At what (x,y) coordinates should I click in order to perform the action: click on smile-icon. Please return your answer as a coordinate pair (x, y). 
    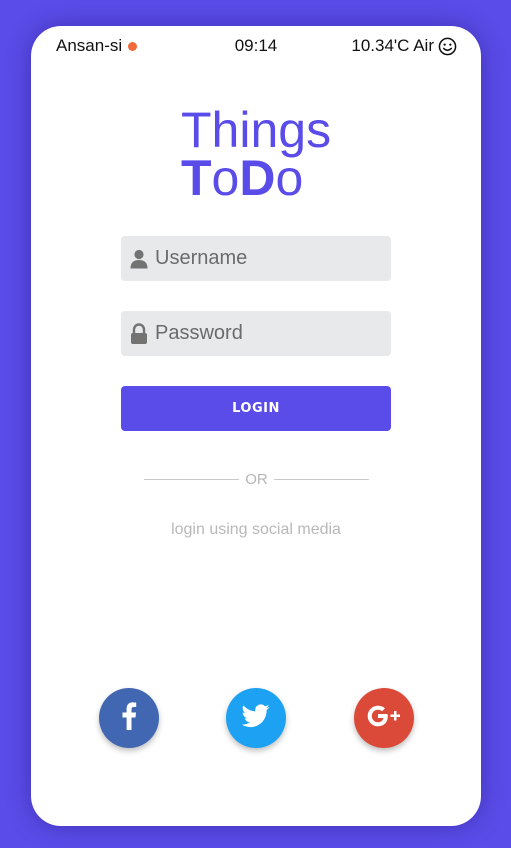
    Looking at the image, I should click on (447, 46).